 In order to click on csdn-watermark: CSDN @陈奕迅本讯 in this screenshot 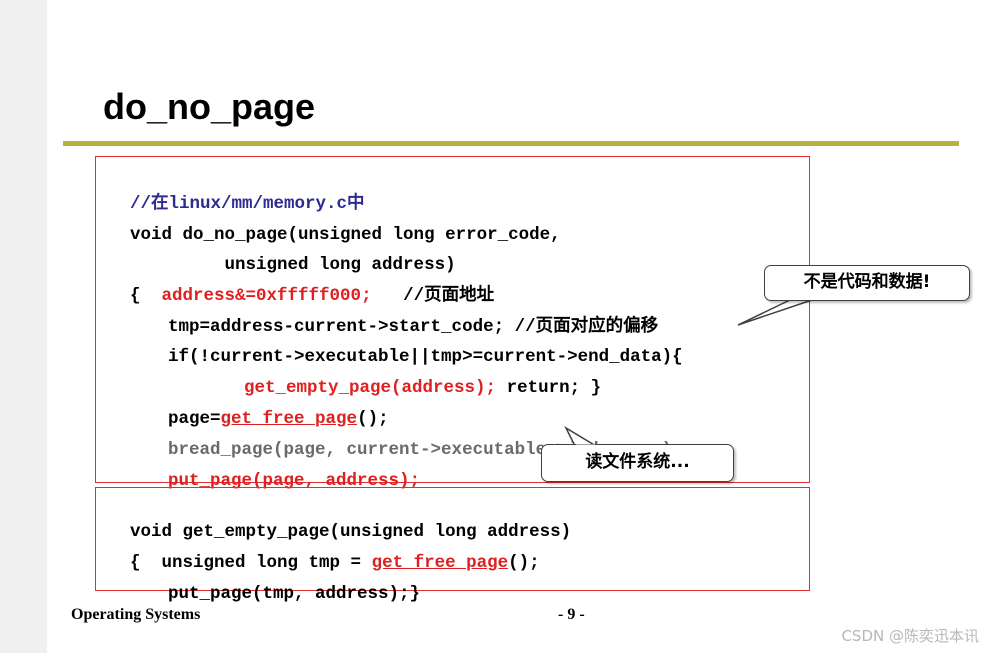, I will do `click(910, 636)`.